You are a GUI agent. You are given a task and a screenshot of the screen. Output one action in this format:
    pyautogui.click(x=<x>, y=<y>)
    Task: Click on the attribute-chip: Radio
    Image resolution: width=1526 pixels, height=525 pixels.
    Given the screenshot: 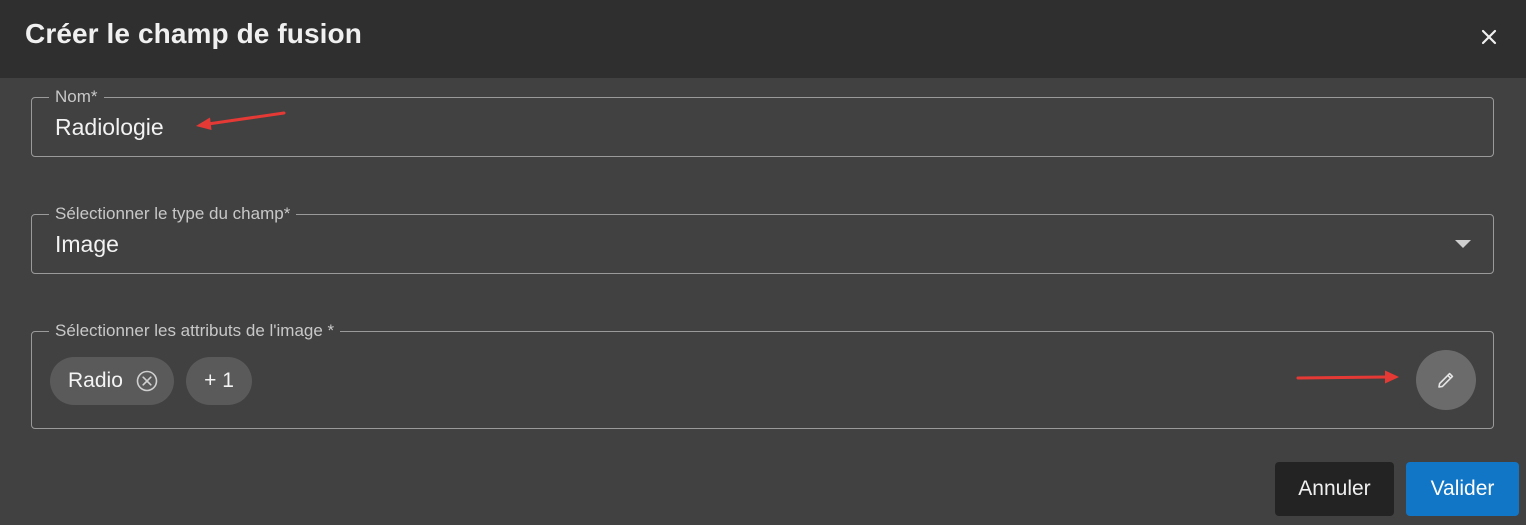 What is the action you would take?
    pyautogui.click(x=112, y=381)
    